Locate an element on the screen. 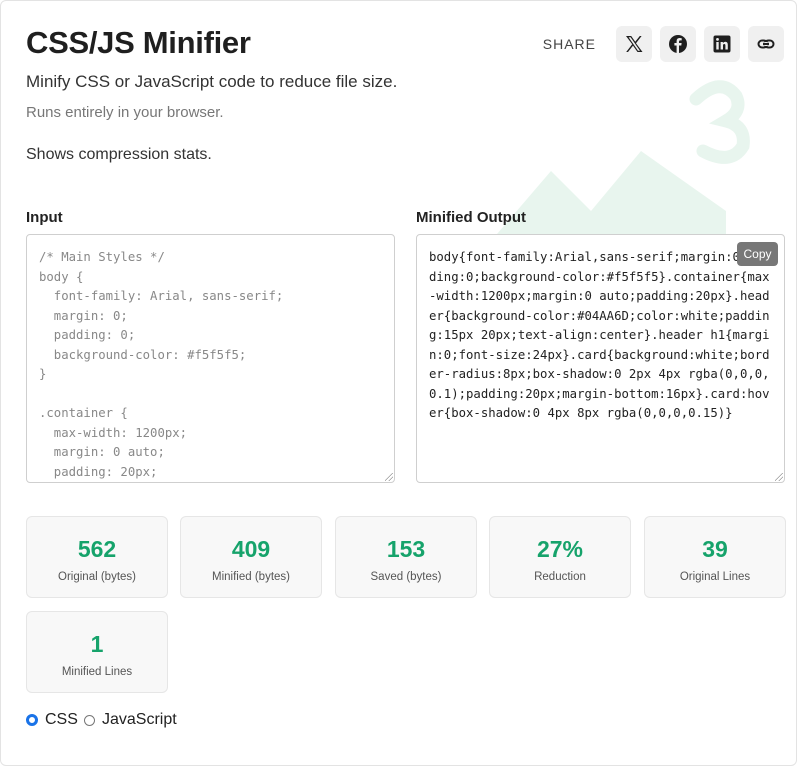 The height and width of the screenshot is (766, 797). stat-value: 153 is located at coordinates (406, 549).